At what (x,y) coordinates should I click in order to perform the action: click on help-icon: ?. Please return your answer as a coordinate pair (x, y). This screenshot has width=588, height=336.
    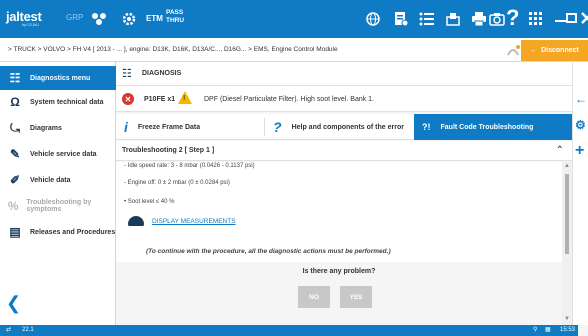
    Looking at the image, I should click on (512, 18).